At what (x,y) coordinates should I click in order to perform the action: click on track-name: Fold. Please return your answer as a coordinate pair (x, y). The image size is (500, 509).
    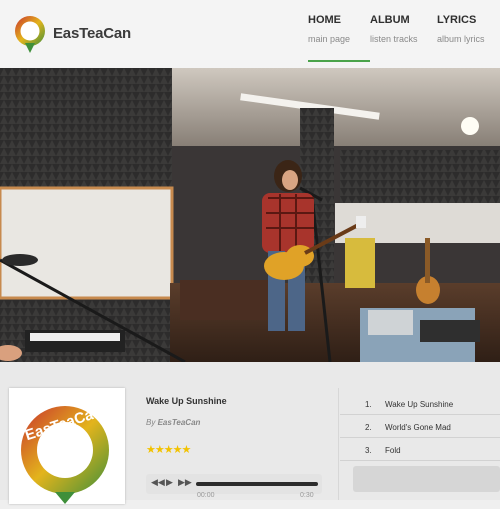
    Looking at the image, I should click on (393, 450).